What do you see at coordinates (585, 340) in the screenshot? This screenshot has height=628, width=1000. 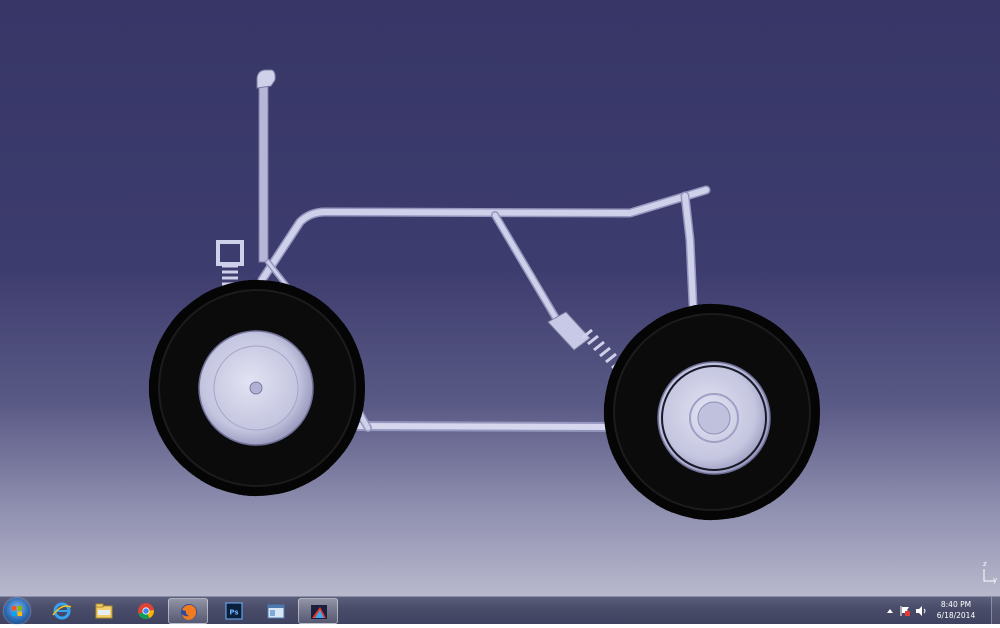 I see `rear-shock` at bounding box center [585, 340].